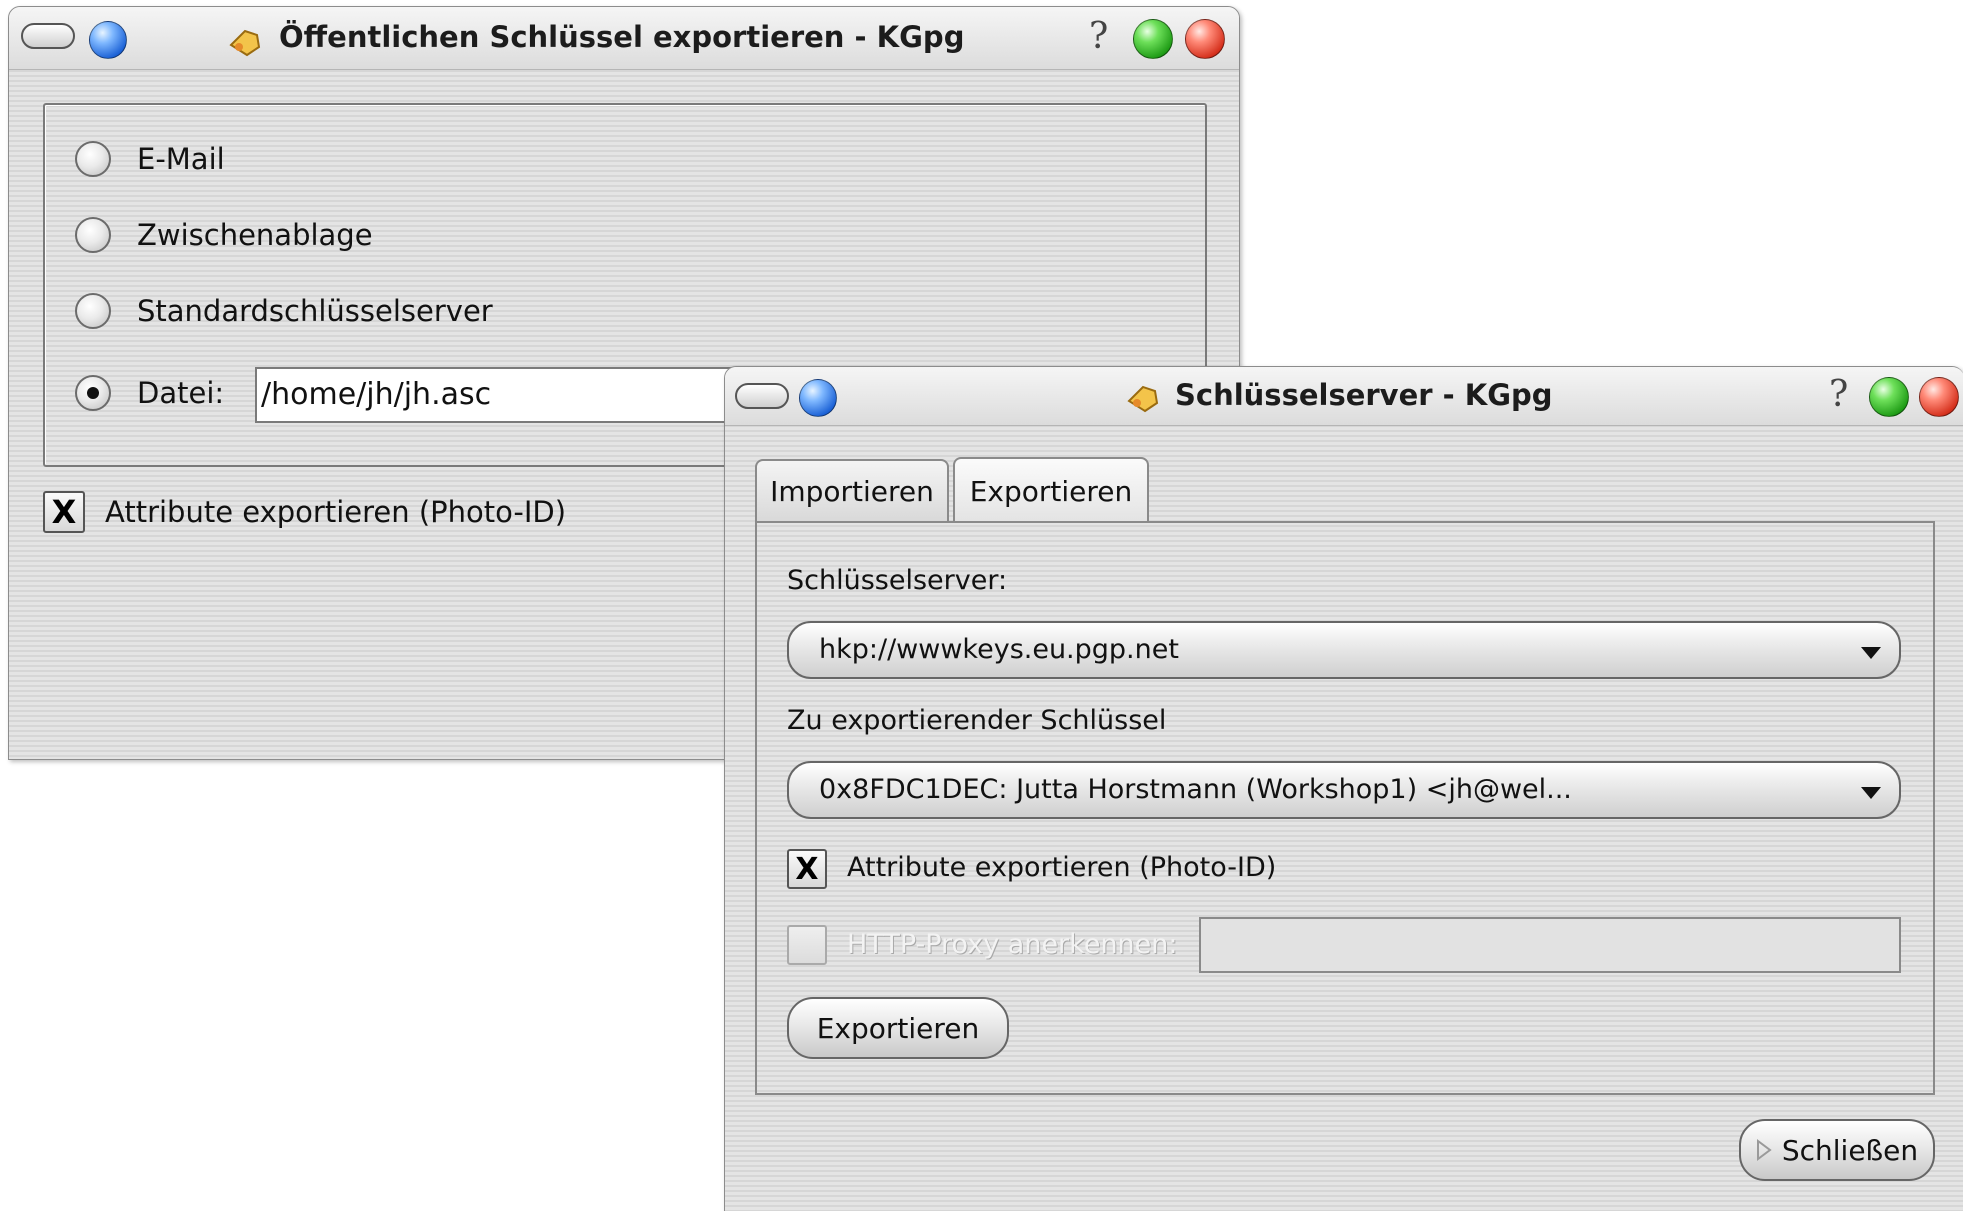 The height and width of the screenshot is (1211, 1963). I want to click on close-button: Schließen, so click(1837, 1150).